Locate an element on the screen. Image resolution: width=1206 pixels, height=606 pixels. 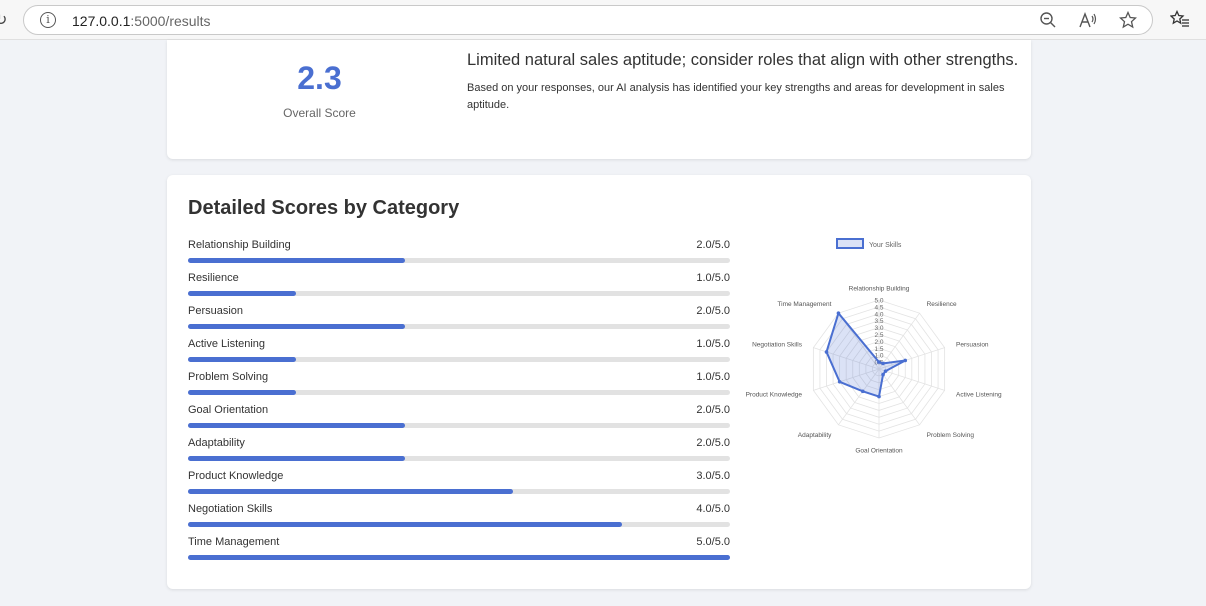
category-score: 3.0/5.0 is located at coordinates (713, 476).